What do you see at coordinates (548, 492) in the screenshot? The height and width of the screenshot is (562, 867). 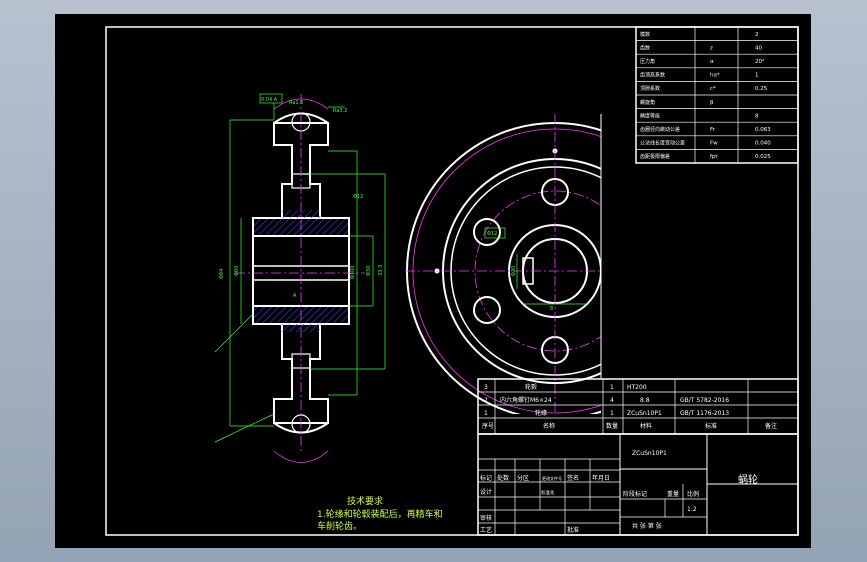 I see `lbl-standardize: 标准化` at bounding box center [548, 492].